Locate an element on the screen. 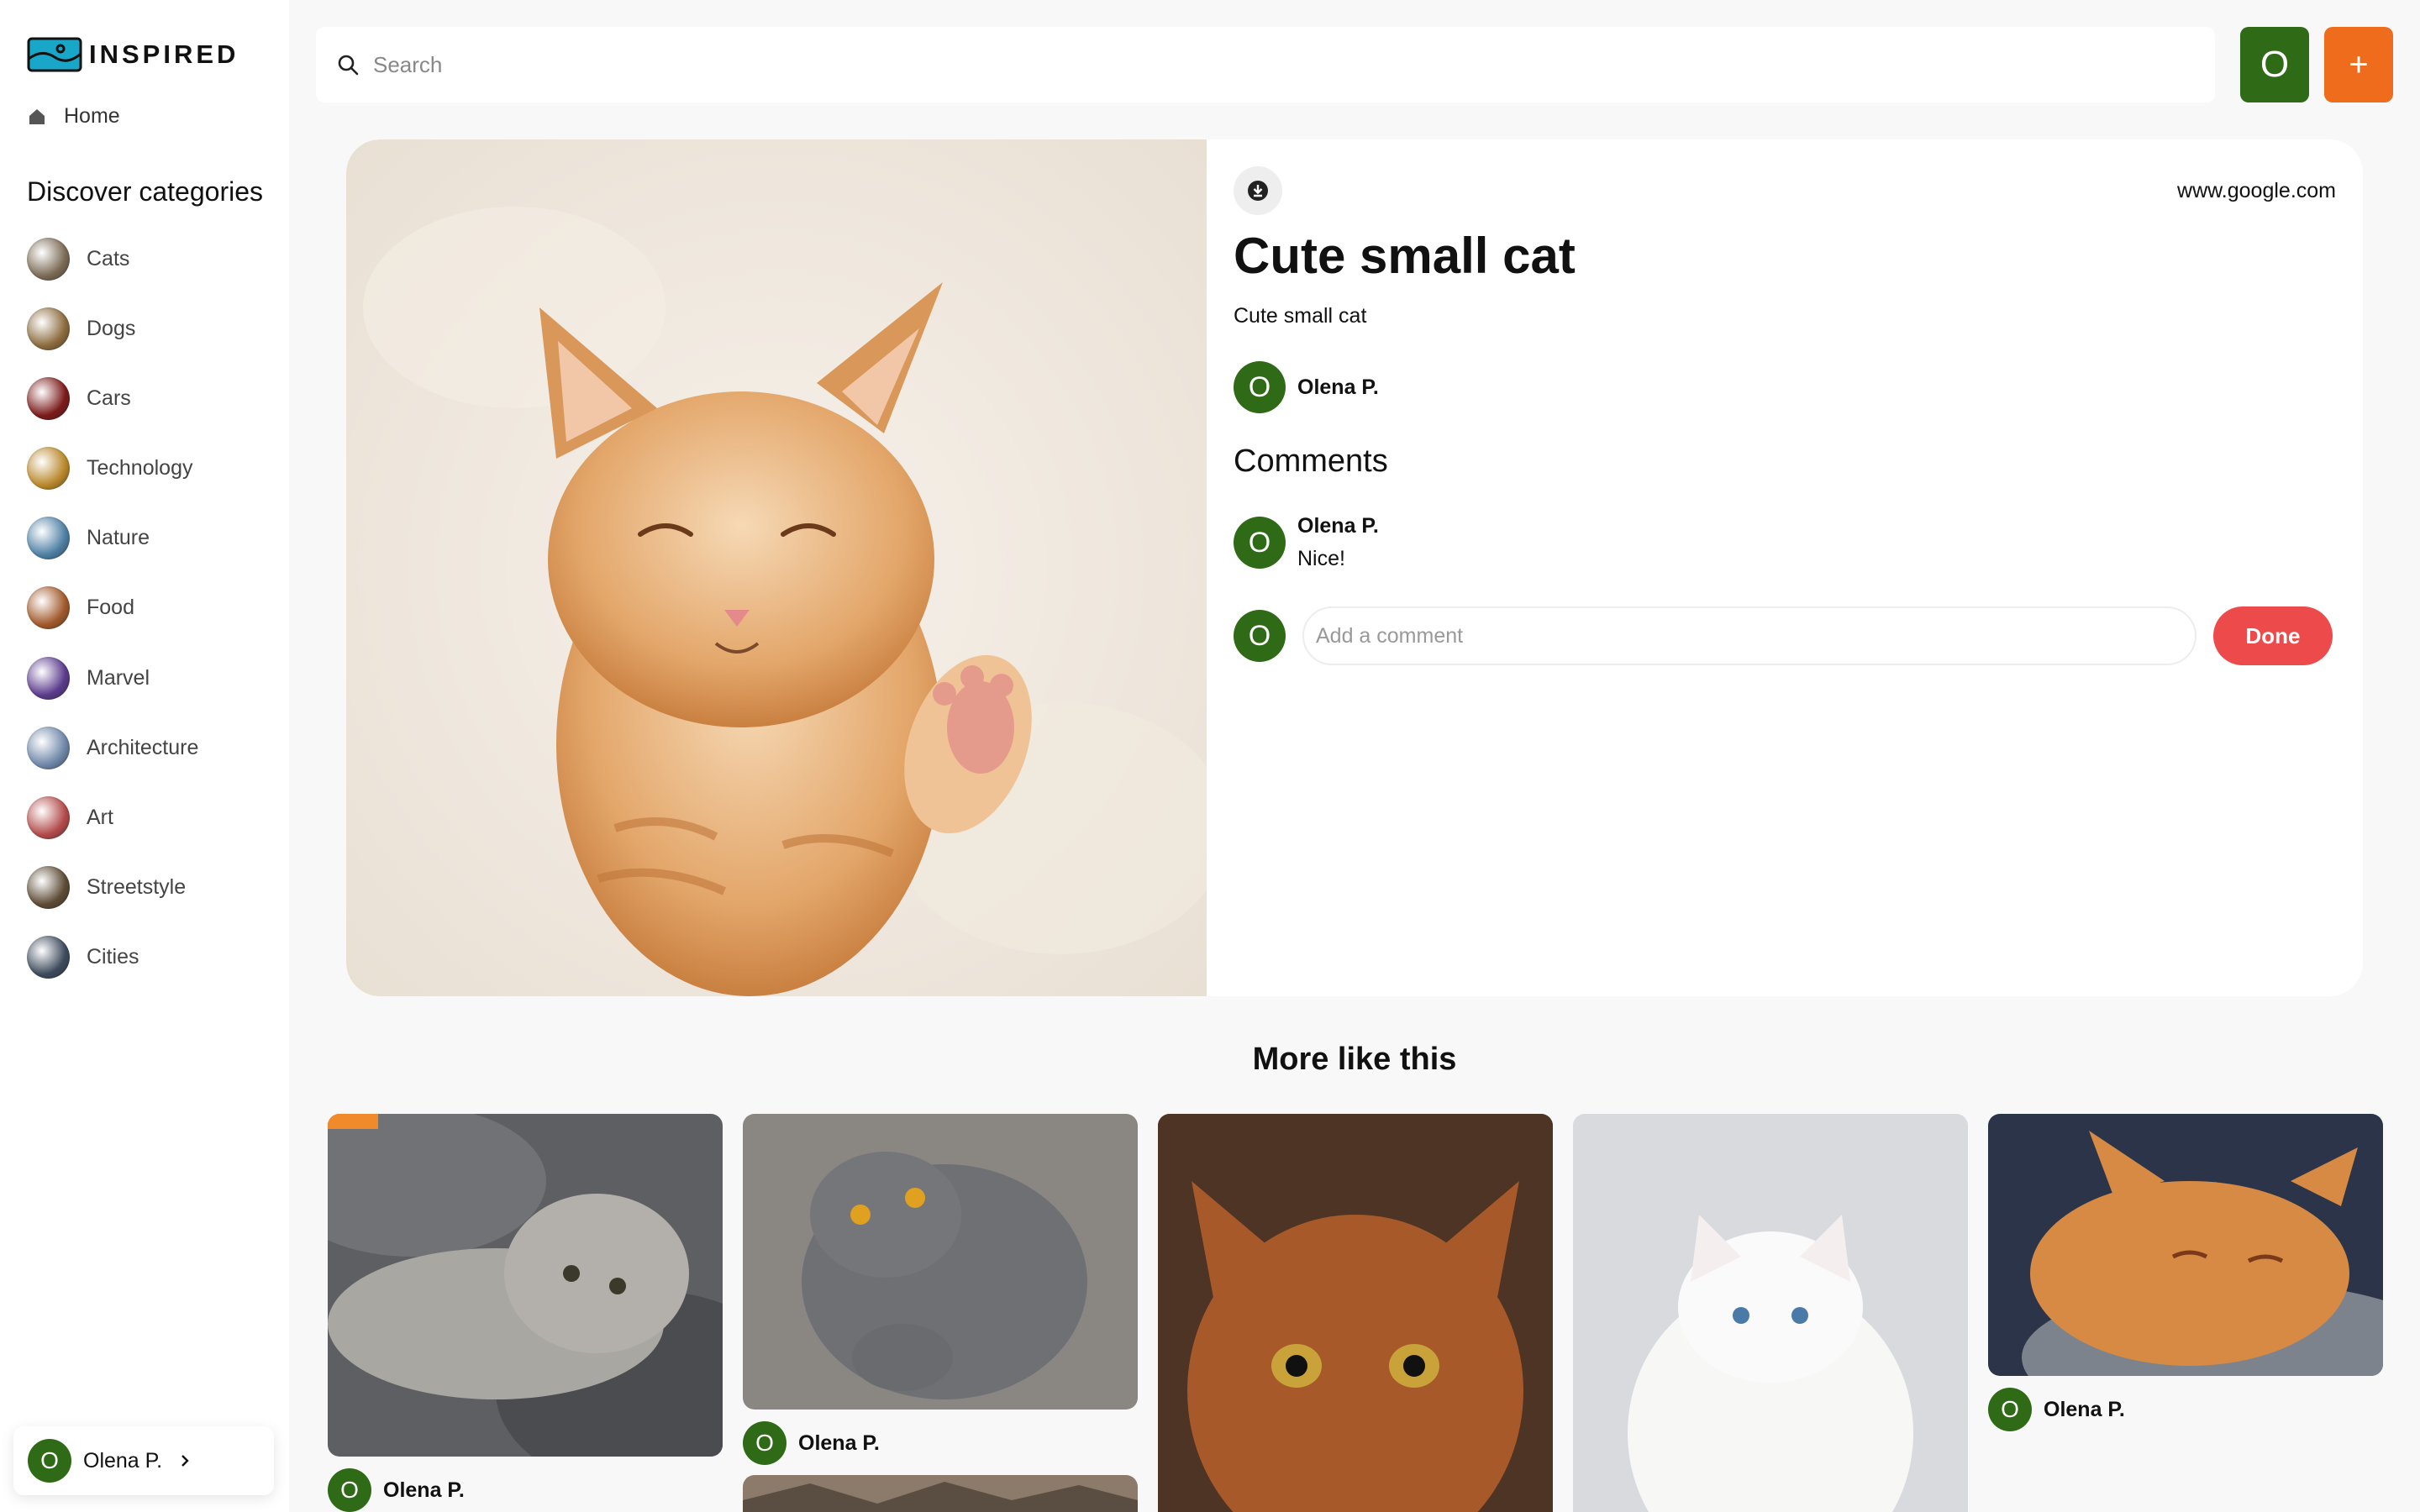 This screenshot has width=2420, height=1512. comments-heading: Comments is located at coordinates (1311, 461).